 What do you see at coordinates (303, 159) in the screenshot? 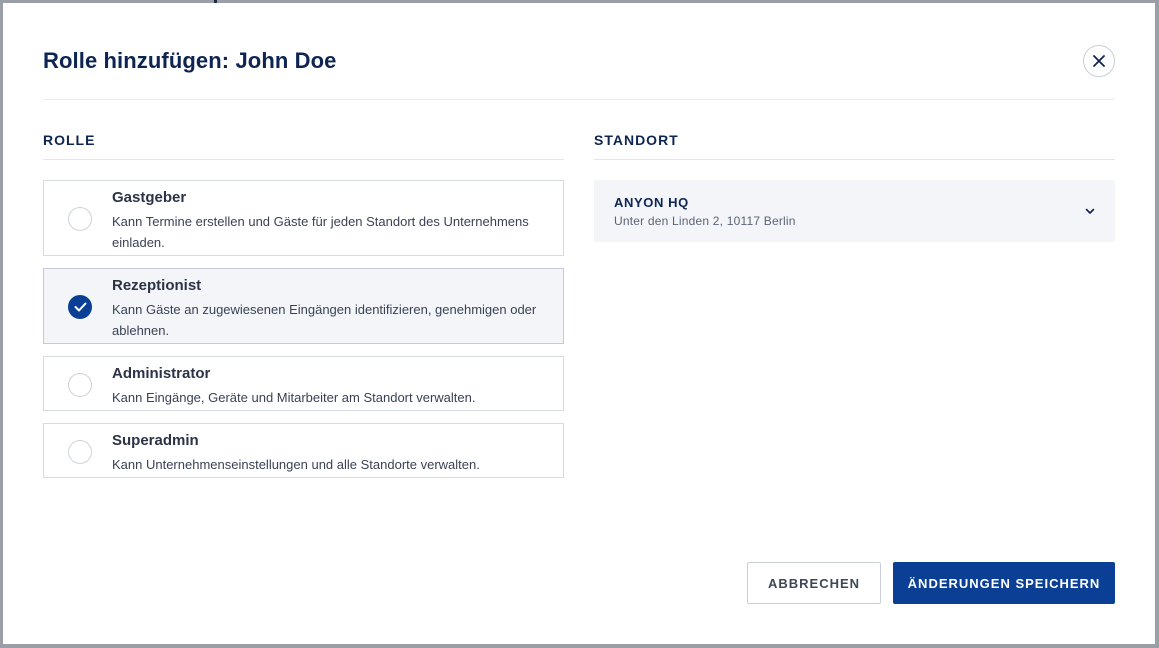
I see `role-section-divider` at bounding box center [303, 159].